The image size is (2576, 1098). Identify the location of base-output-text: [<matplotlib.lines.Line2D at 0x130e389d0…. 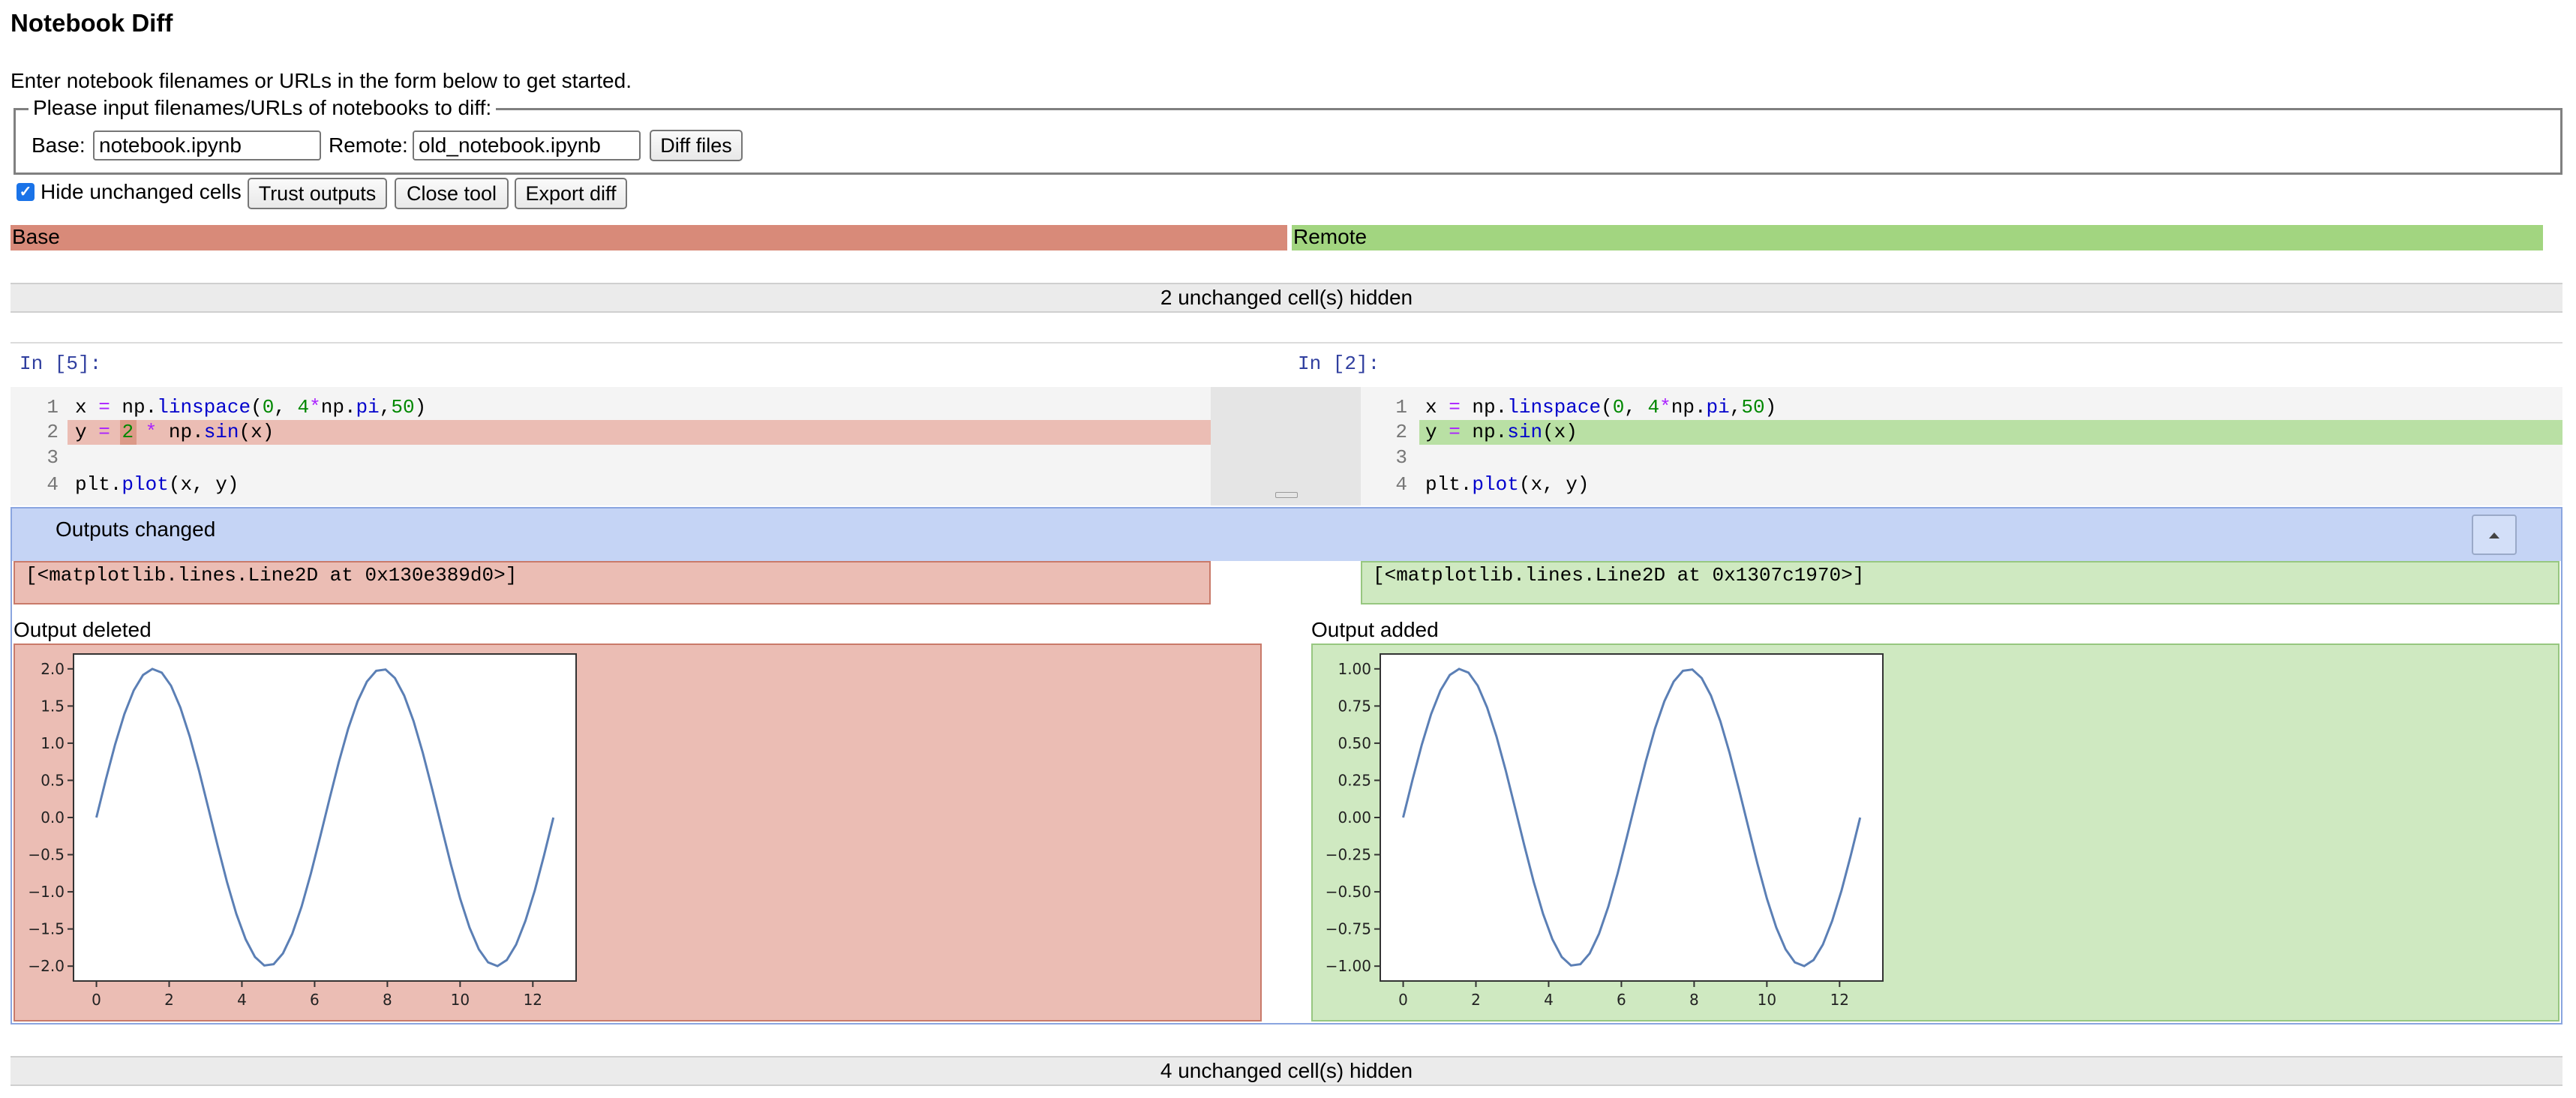
(272, 575).